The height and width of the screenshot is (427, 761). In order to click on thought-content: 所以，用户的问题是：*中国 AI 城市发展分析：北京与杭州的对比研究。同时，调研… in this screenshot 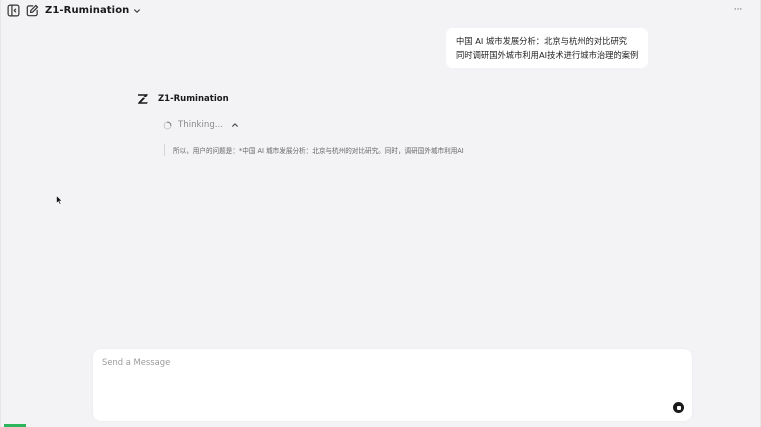, I will do `click(314, 150)`.